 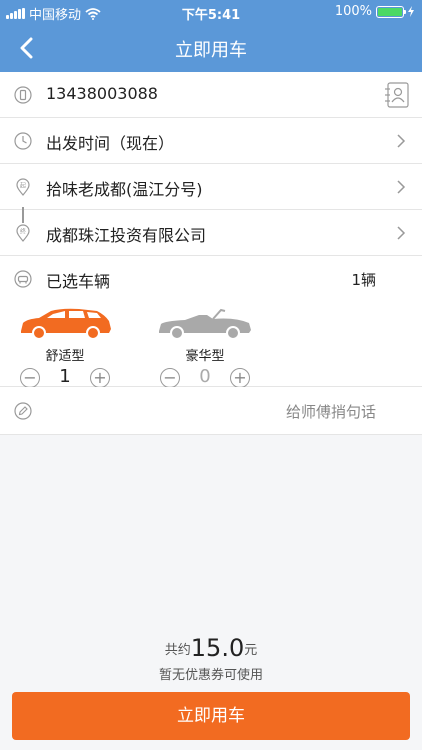 What do you see at coordinates (391, 11) in the screenshot?
I see `battery-icon` at bounding box center [391, 11].